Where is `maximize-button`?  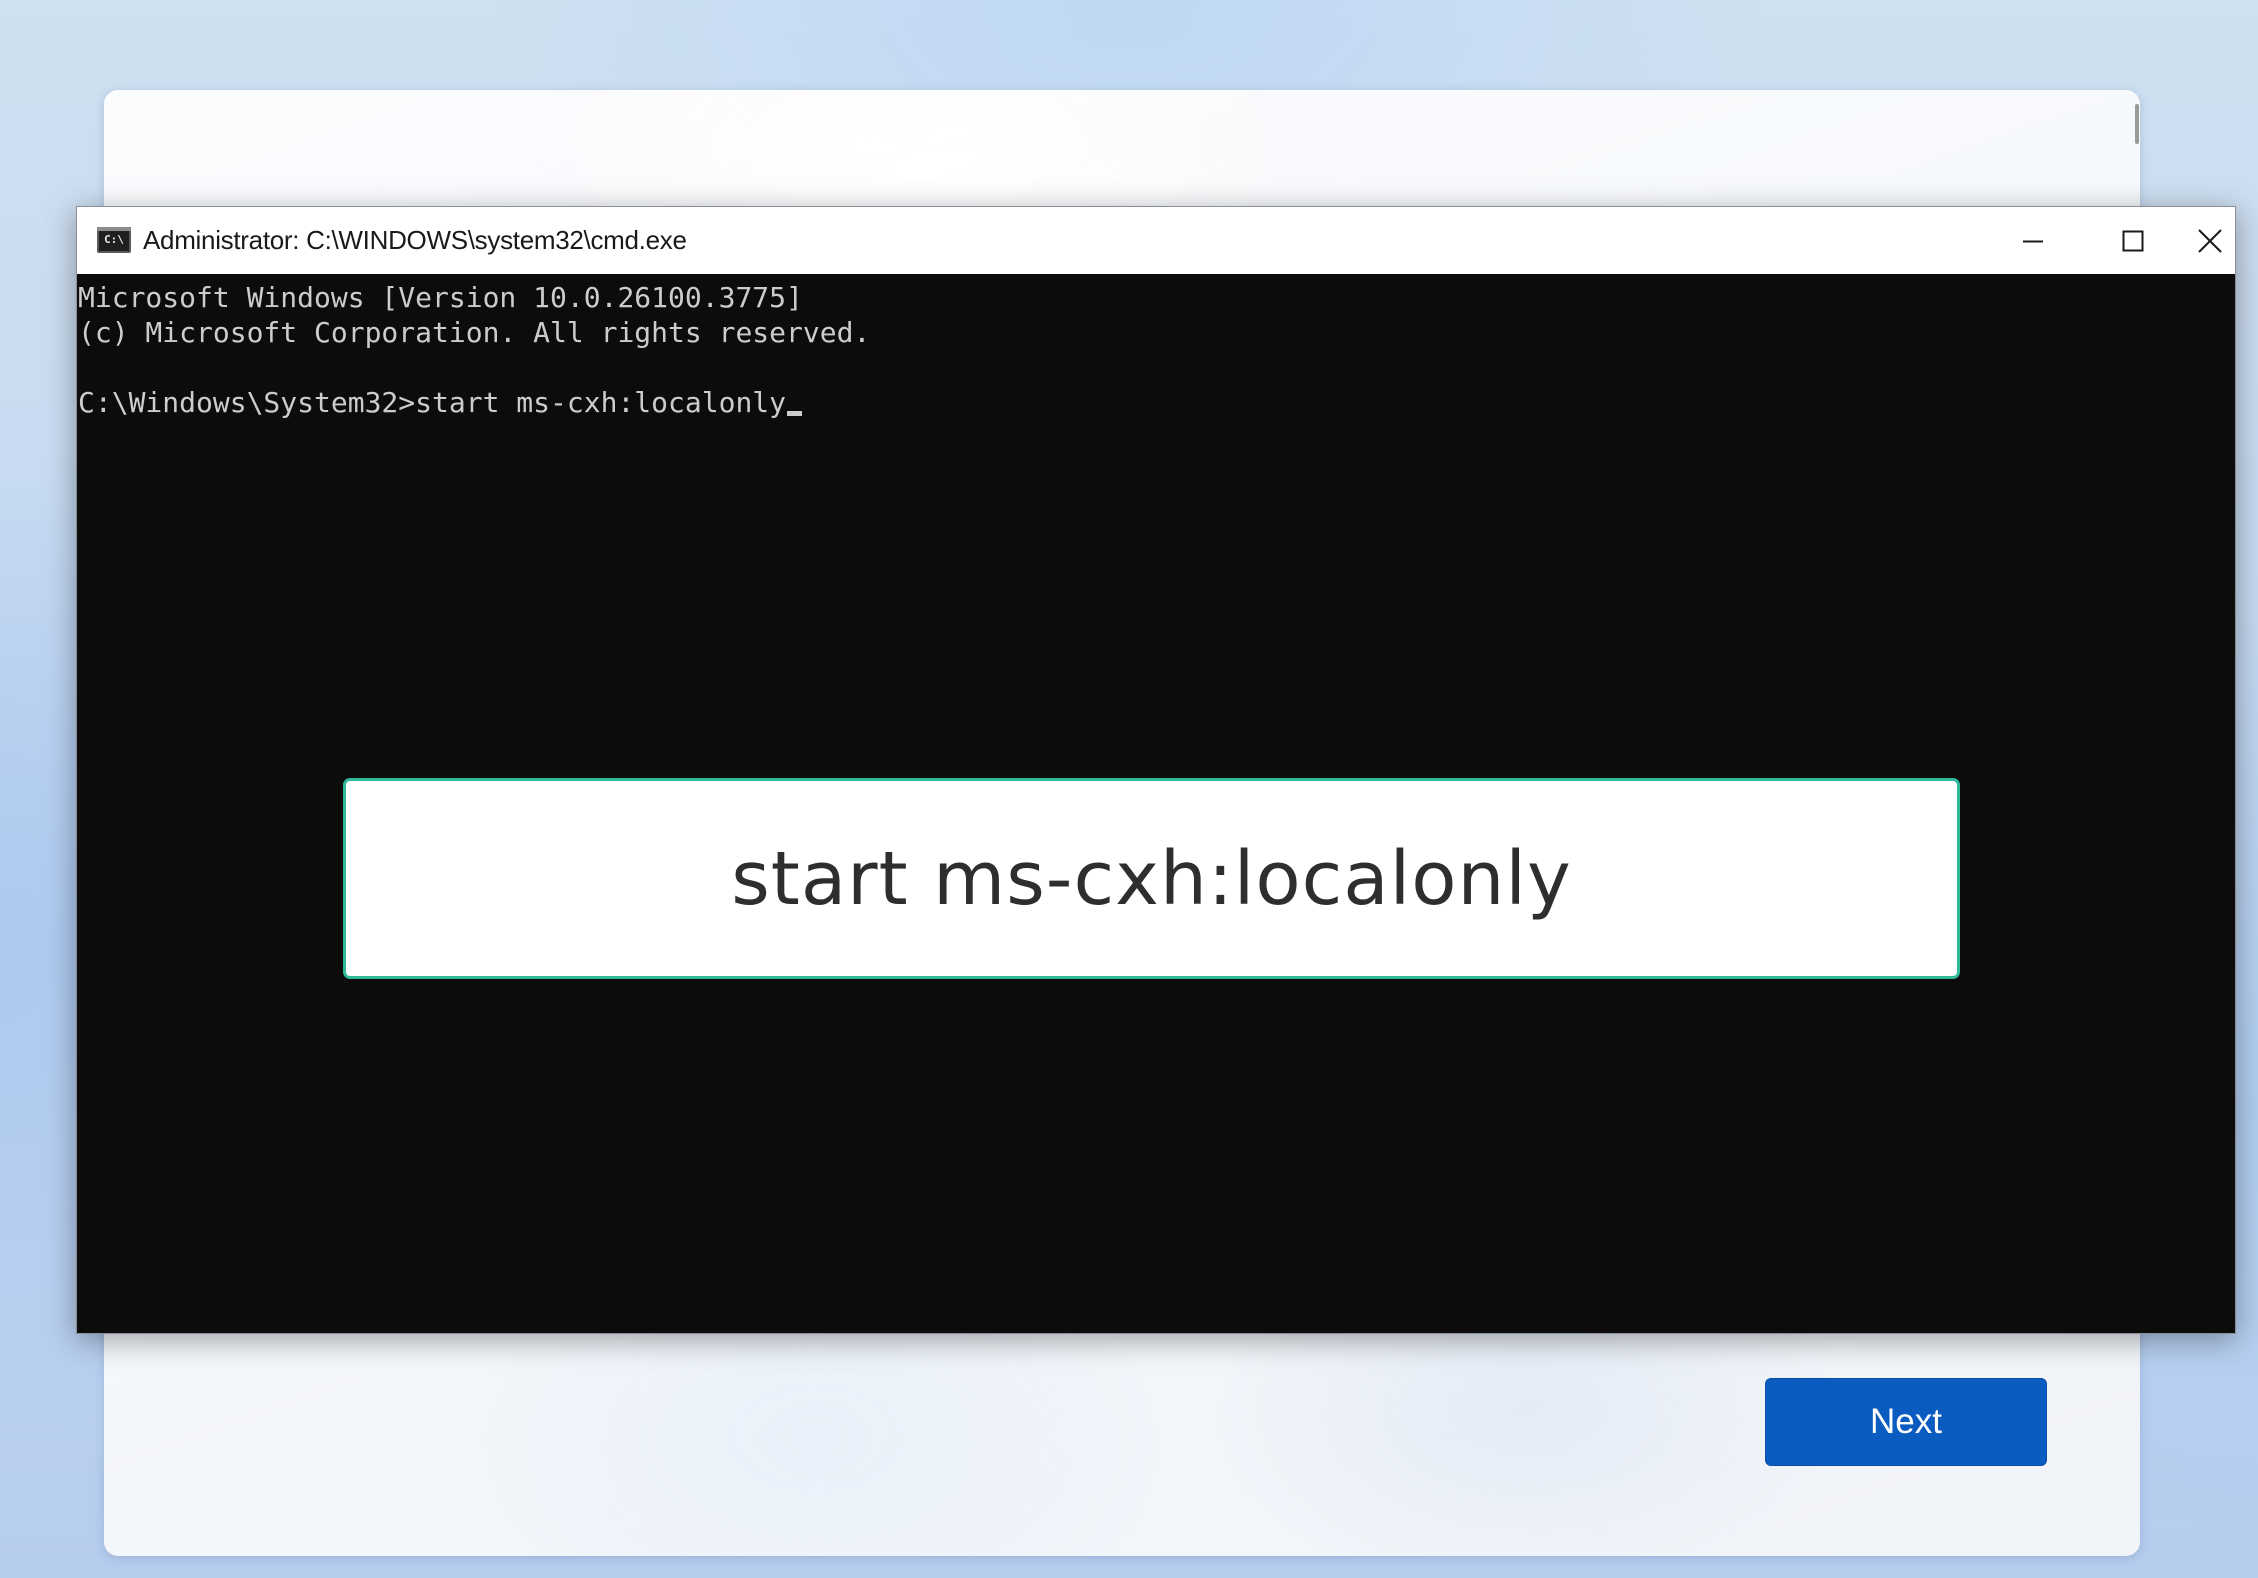
maximize-button is located at coordinates (2133, 240).